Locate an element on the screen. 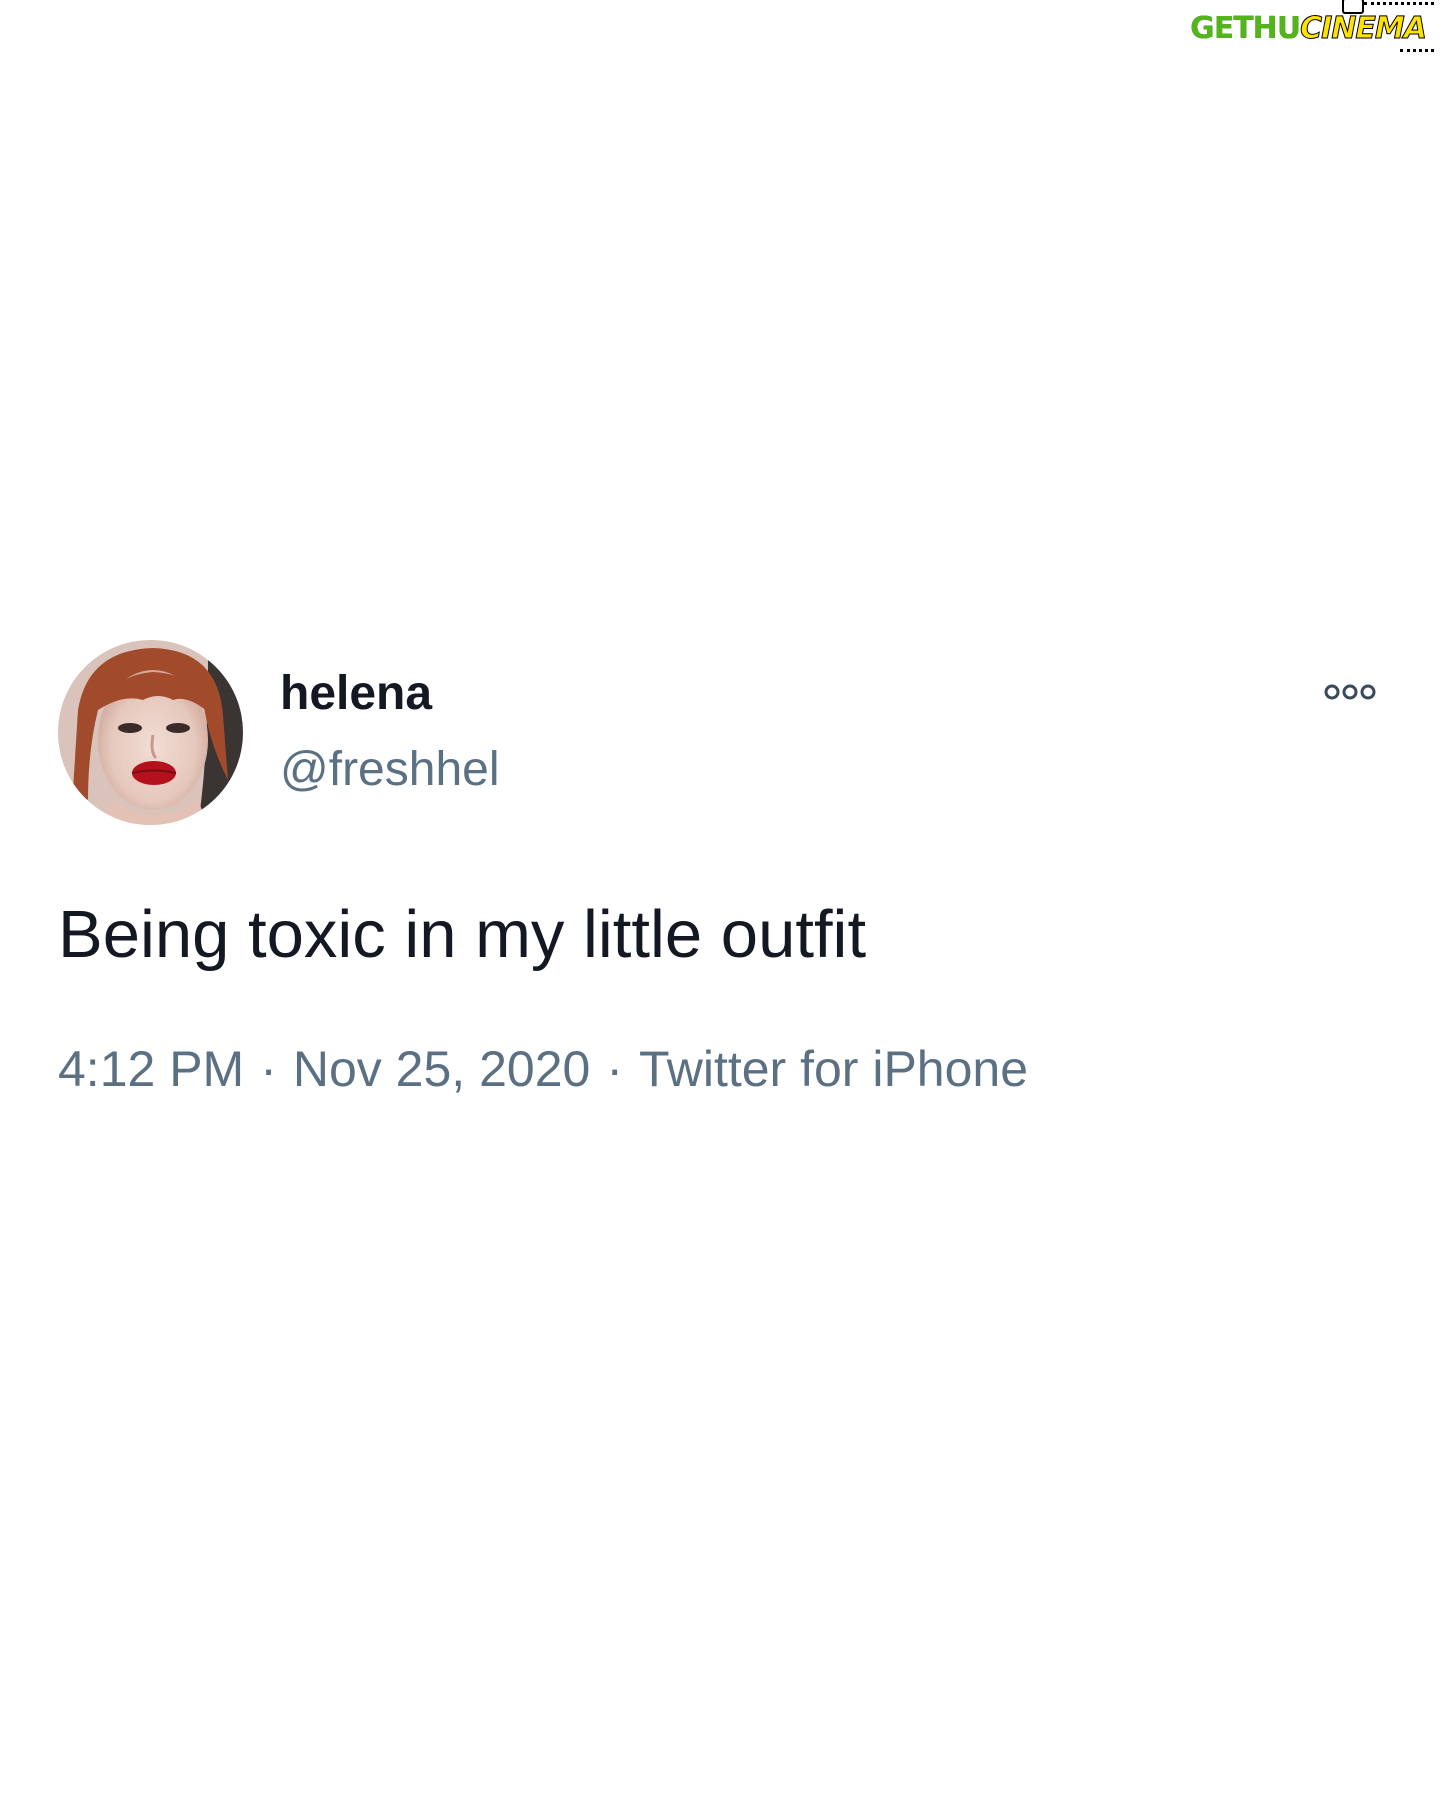 This screenshot has height=1799, width=1440. logo-text-part2: CINEMA is located at coordinates (1364, 28).